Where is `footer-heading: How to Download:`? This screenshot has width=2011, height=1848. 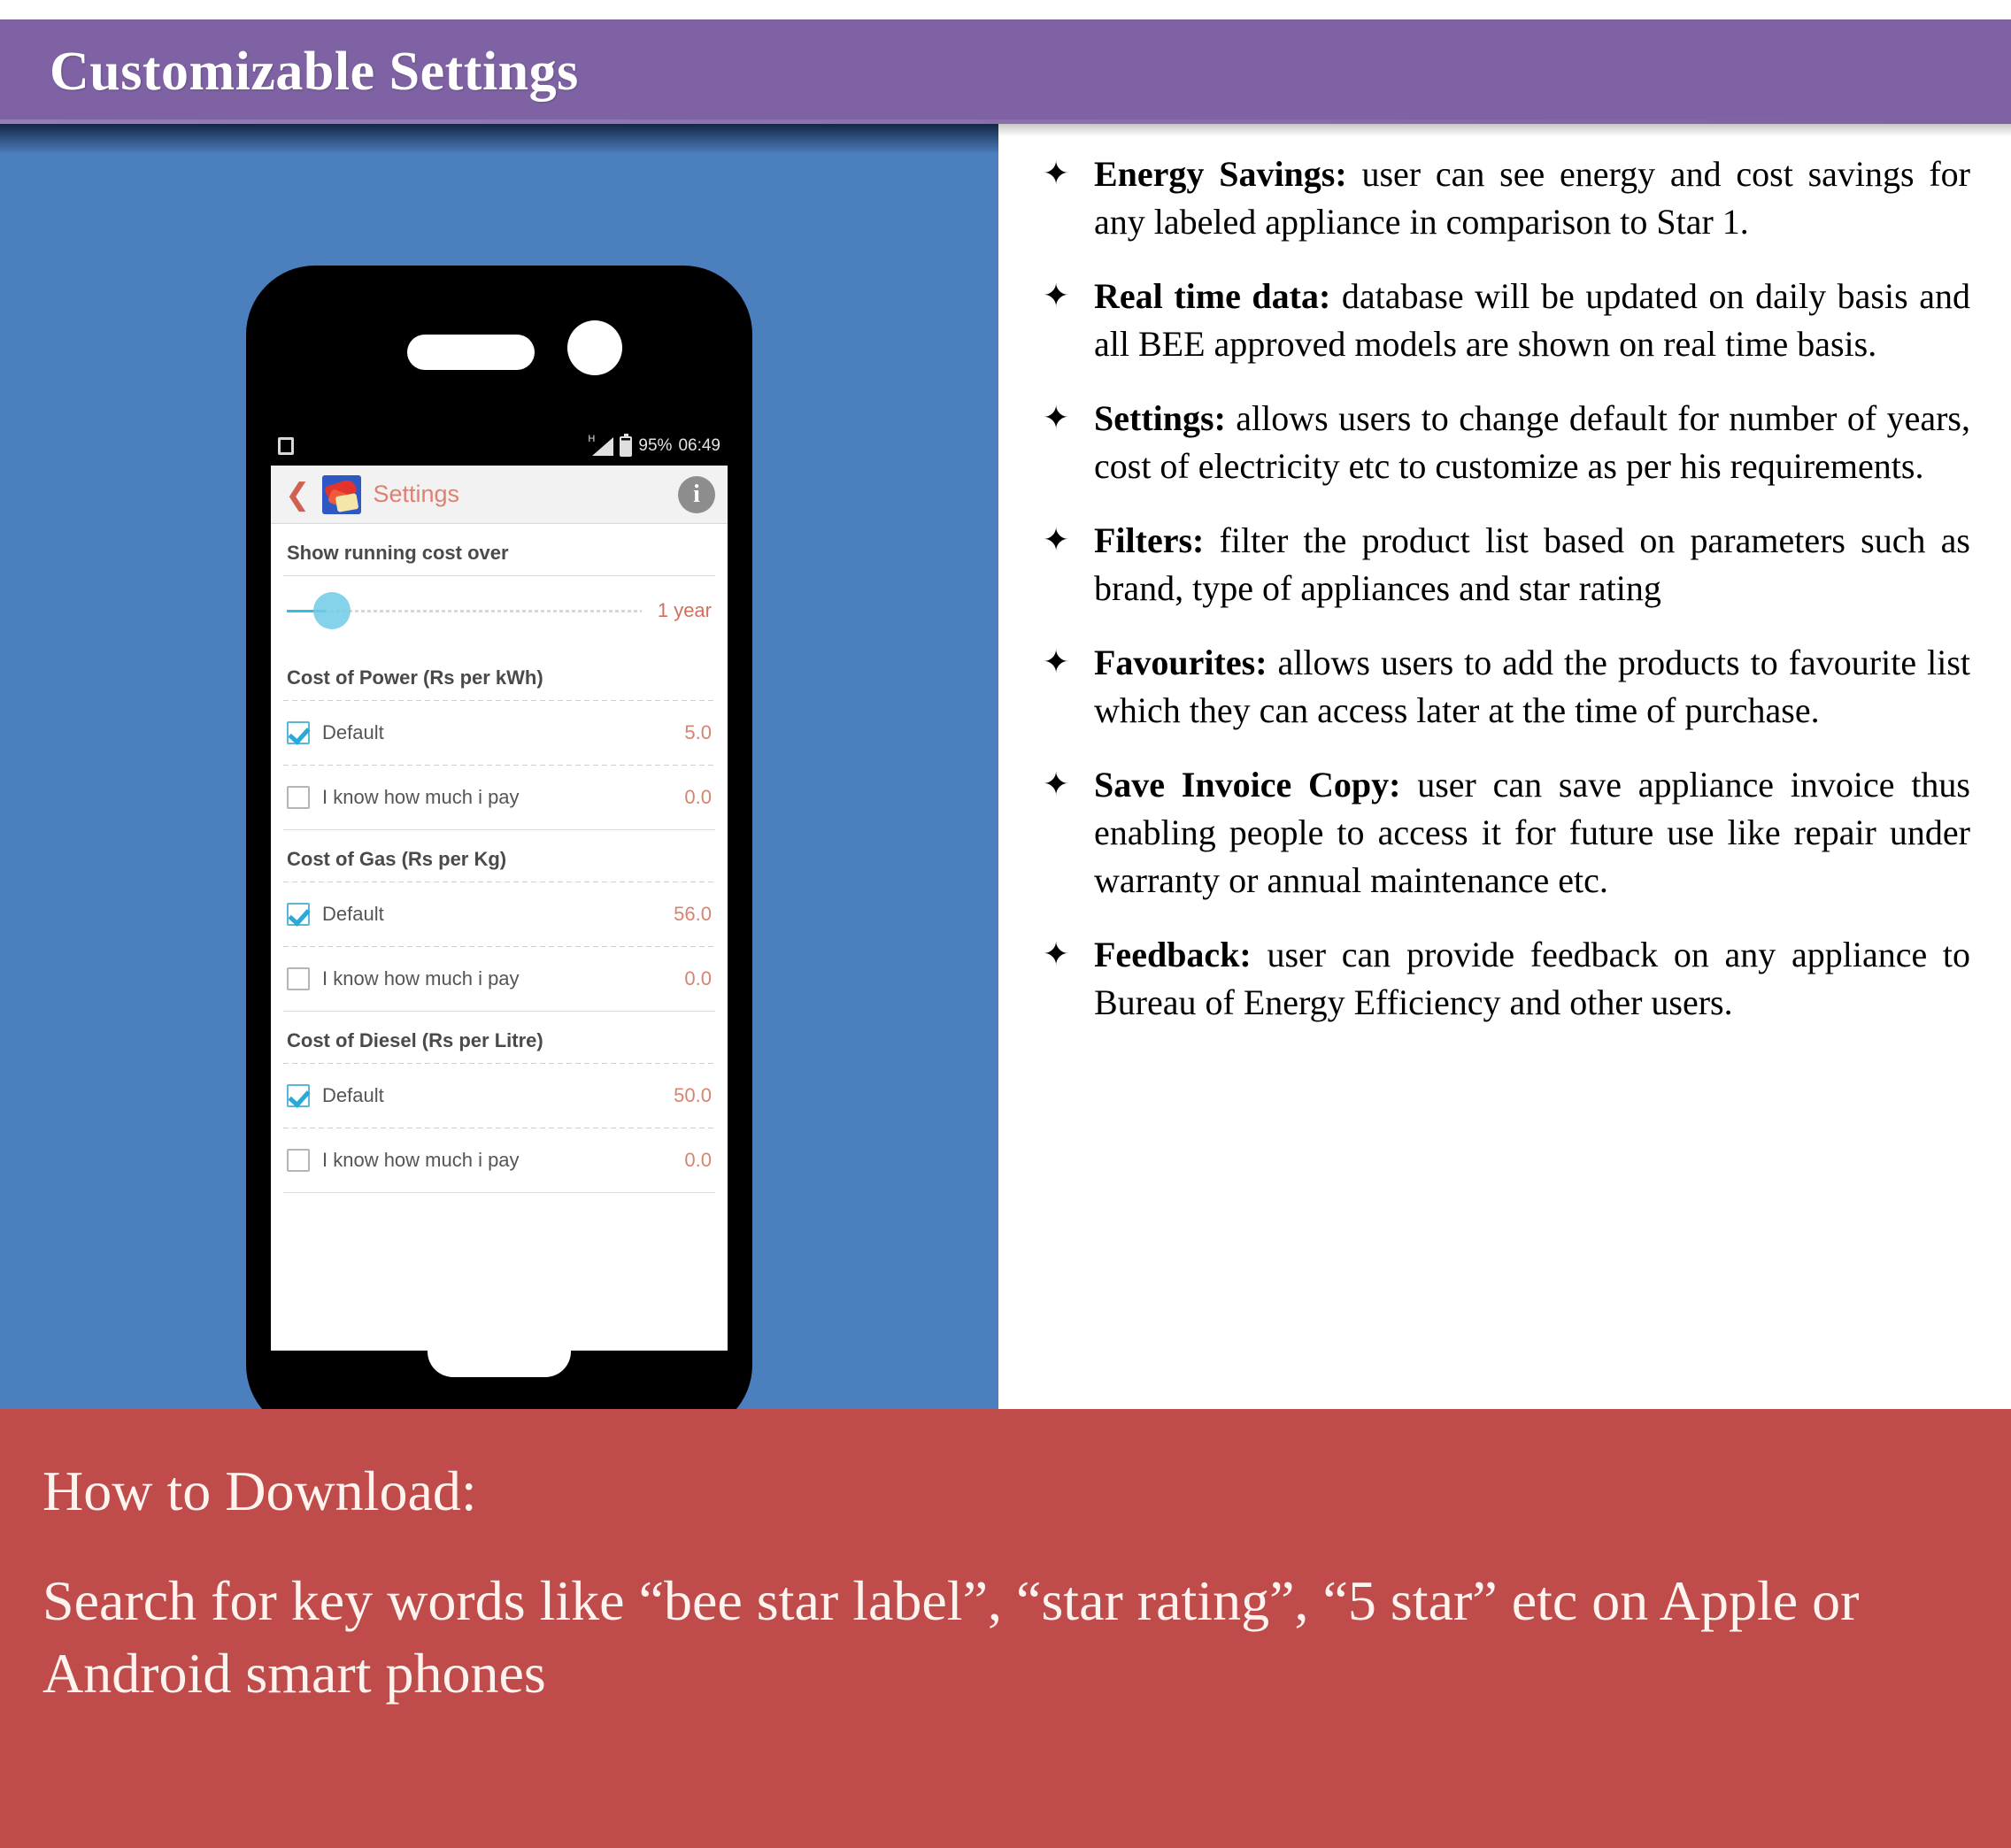 footer-heading: How to Download: is located at coordinates (259, 1491).